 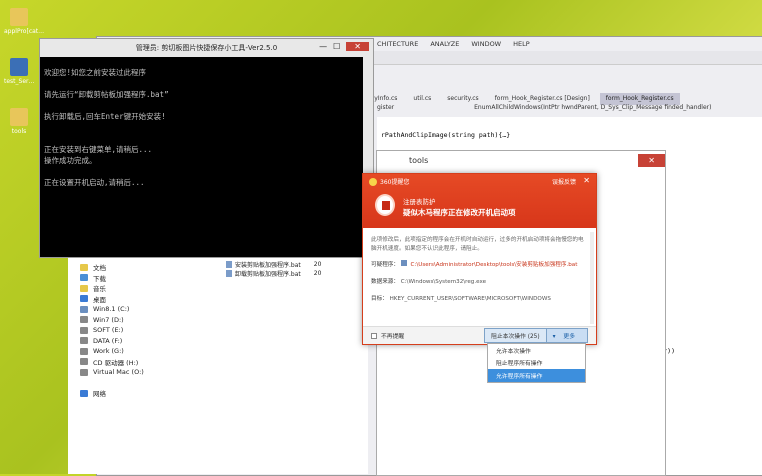 I want to click on nav-item-label: Virtual Mac (O:), so click(x=118, y=372).